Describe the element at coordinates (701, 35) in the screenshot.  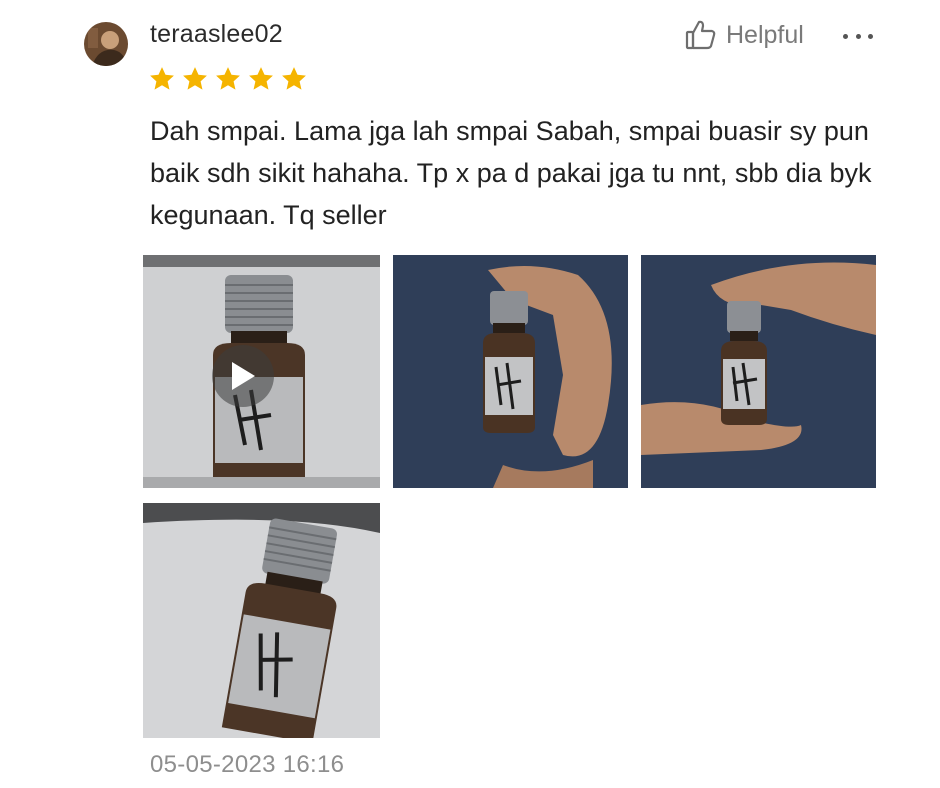
I see `thumbs-up-icon` at that location.